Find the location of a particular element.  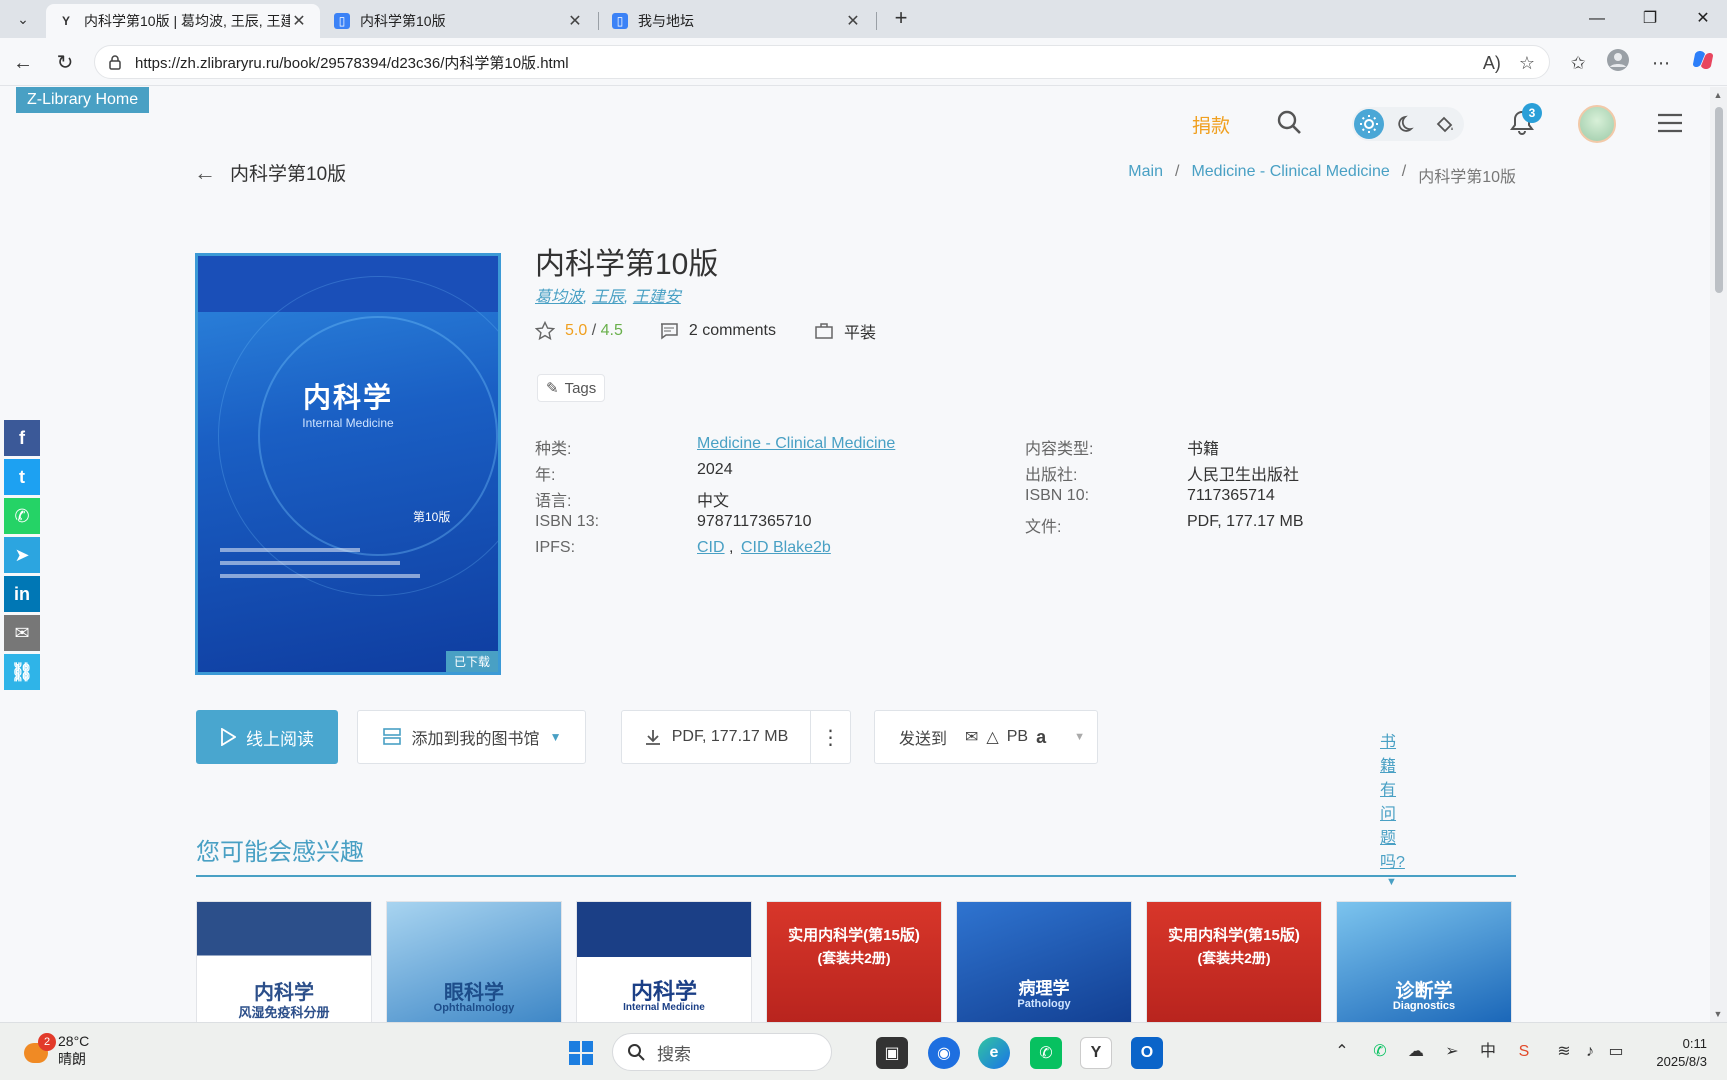

report-problem-link: 书籍有问题吗? ▼ is located at coordinates (1392, 809).